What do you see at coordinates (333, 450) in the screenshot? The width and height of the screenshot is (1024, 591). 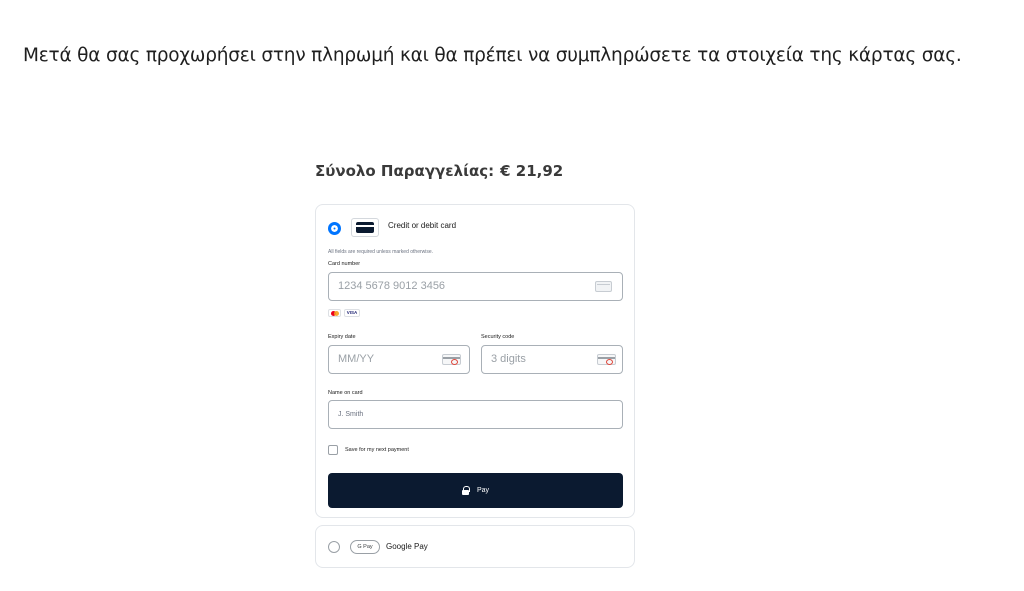 I see `save-card-checkbox` at bounding box center [333, 450].